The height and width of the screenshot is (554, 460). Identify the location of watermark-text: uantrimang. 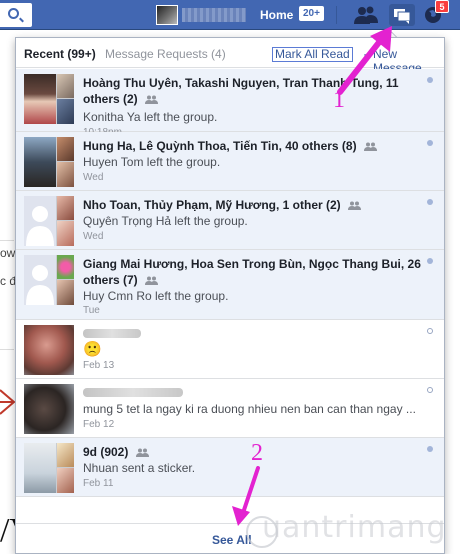
(354, 527).